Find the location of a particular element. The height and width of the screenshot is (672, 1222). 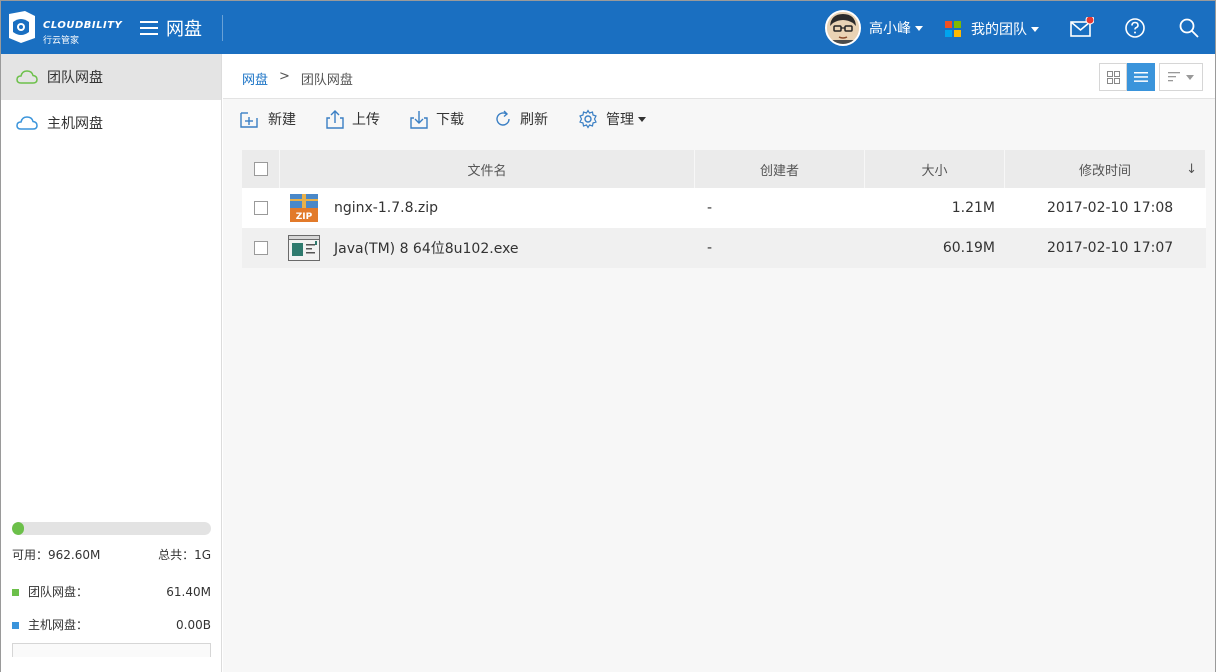

storage-progress-bar is located at coordinates (111, 528).